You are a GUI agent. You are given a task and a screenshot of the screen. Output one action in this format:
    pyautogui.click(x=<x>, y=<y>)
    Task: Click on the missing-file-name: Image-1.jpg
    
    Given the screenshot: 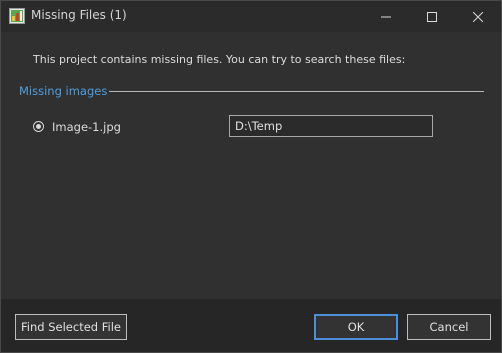 What is the action you would take?
    pyautogui.click(x=86, y=127)
    